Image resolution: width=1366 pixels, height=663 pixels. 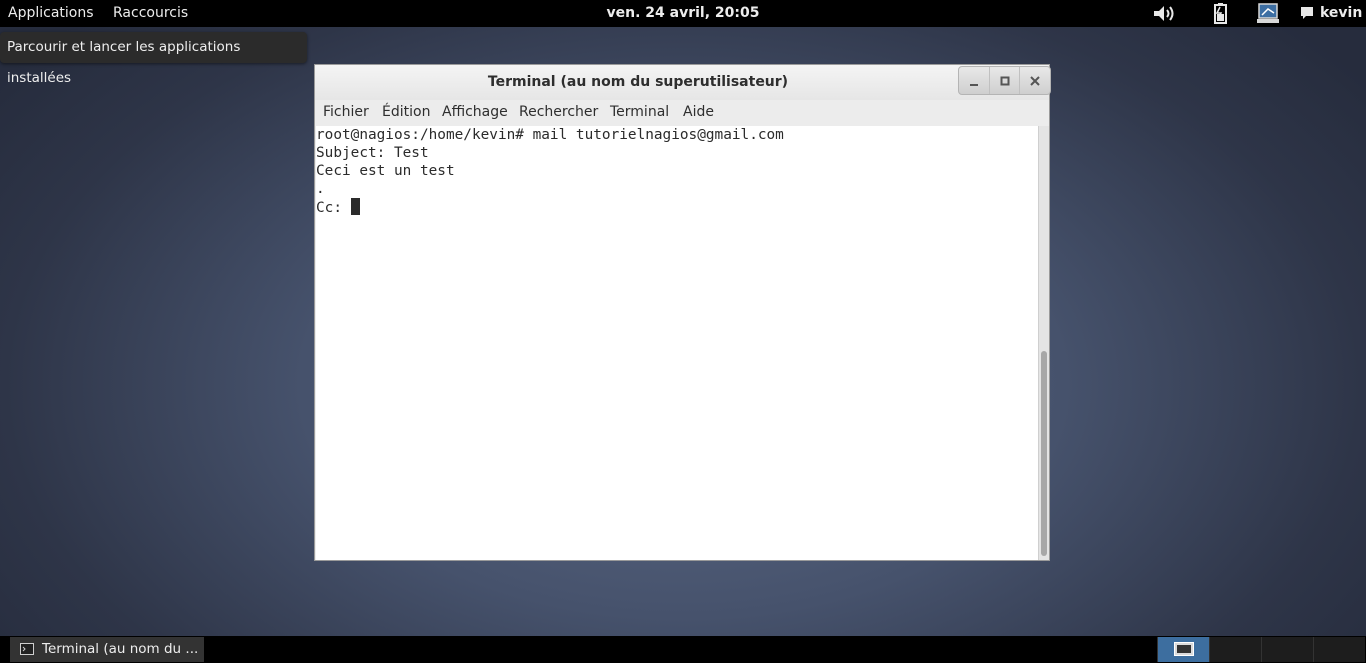 I want to click on minimize-button, so click(x=974, y=80).